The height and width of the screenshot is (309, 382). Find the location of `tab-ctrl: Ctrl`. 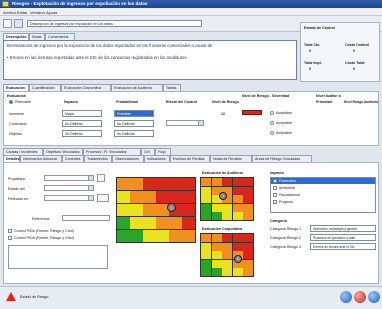

tab-ctrl: Ctrl is located at coordinates (148, 151).